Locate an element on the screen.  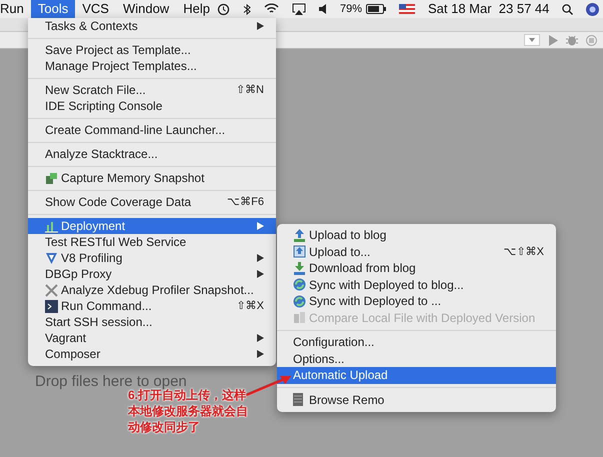
menu-item: Automatic Upload is located at coordinates (416, 375).